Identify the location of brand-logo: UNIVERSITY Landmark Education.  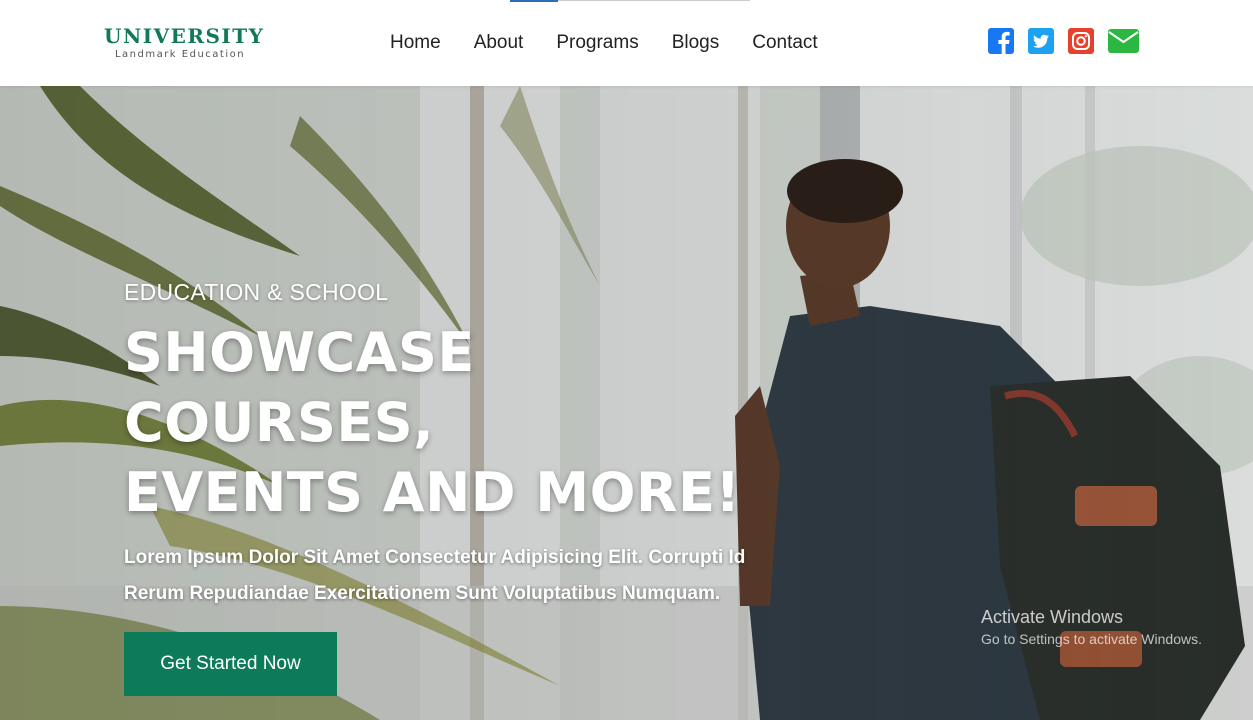
(184, 42).